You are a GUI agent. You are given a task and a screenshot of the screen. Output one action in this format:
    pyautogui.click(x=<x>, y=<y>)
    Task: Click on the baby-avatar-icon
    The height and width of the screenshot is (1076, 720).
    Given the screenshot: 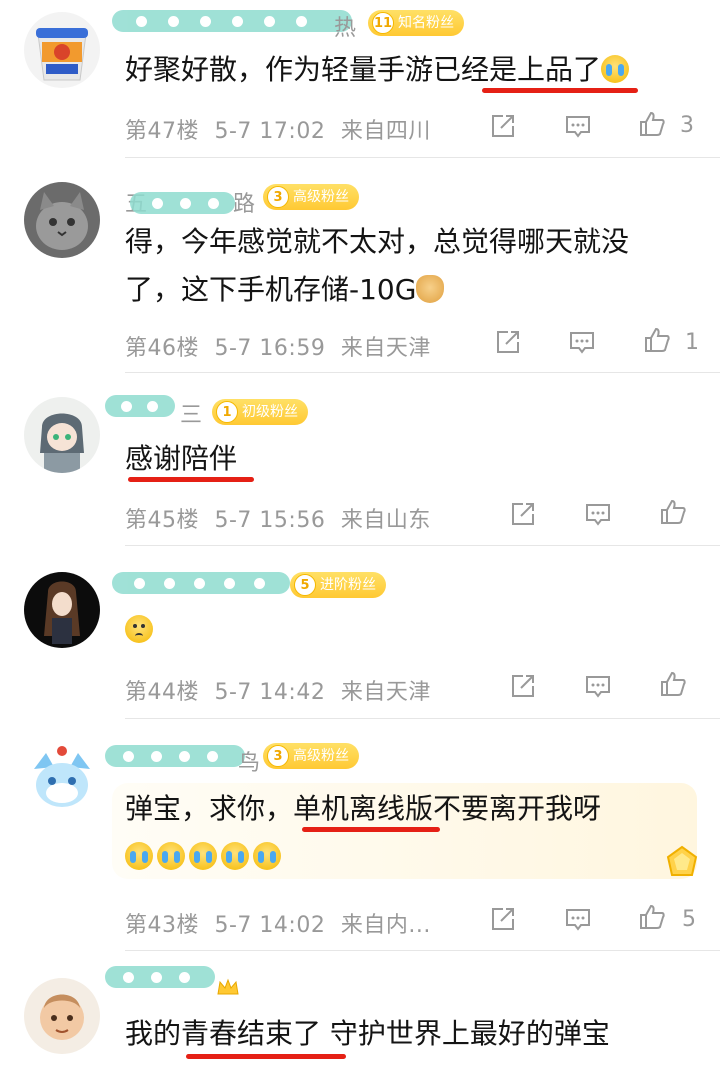 What is the action you would take?
    pyautogui.click(x=62, y=1016)
    